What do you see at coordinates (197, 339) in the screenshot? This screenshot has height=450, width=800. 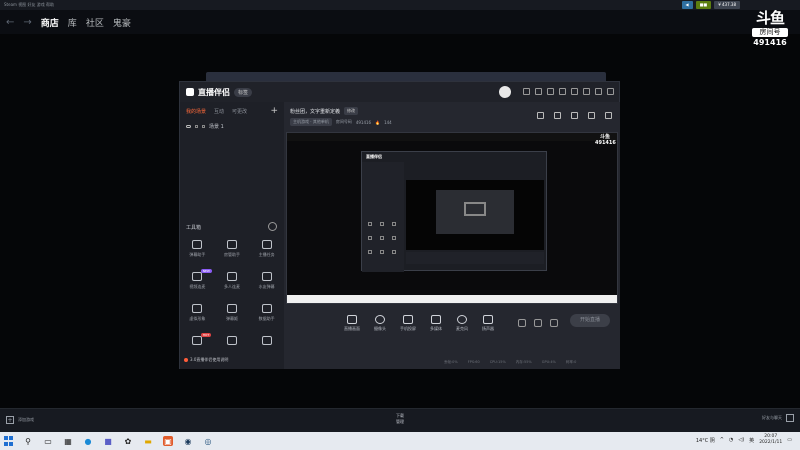 I see `tool-extra-1: HOT` at bounding box center [197, 339].